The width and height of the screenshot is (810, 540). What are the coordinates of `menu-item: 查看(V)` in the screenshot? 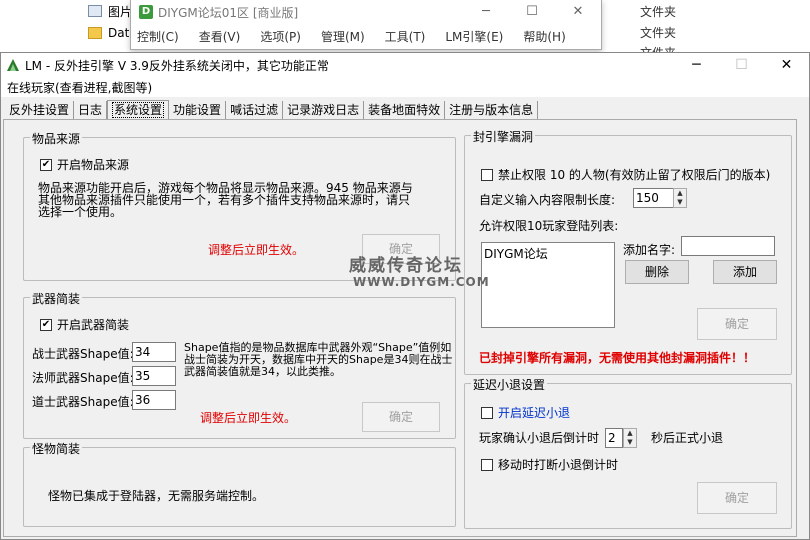 It's located at (220, 36).